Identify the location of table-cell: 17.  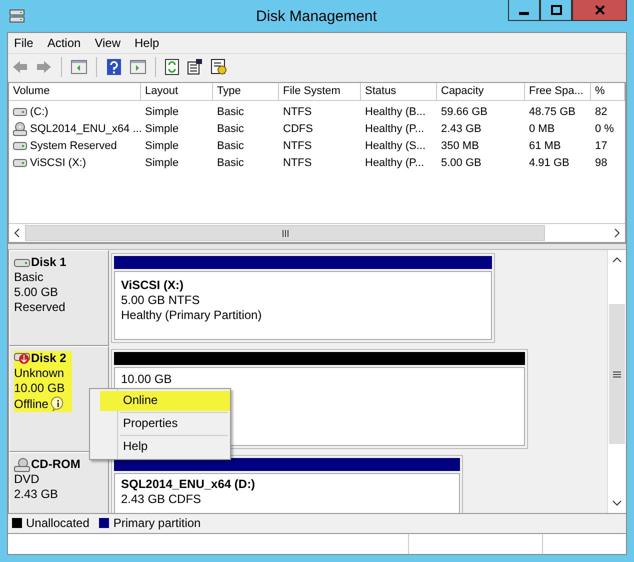
(601, 146).